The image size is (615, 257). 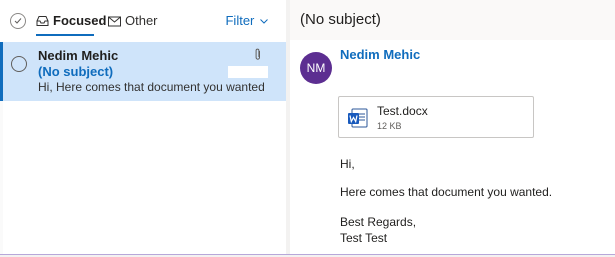 I want to click on list-edge, so click(x=1, y=179).